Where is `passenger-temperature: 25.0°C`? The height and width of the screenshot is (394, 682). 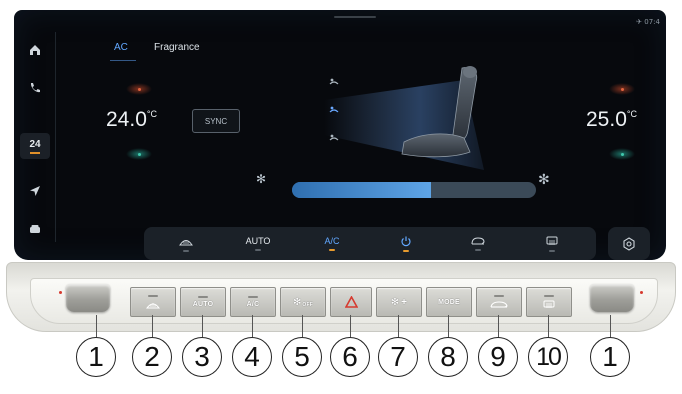 passenger-temperature: 25.0°C is located at coordinates (611, 120).